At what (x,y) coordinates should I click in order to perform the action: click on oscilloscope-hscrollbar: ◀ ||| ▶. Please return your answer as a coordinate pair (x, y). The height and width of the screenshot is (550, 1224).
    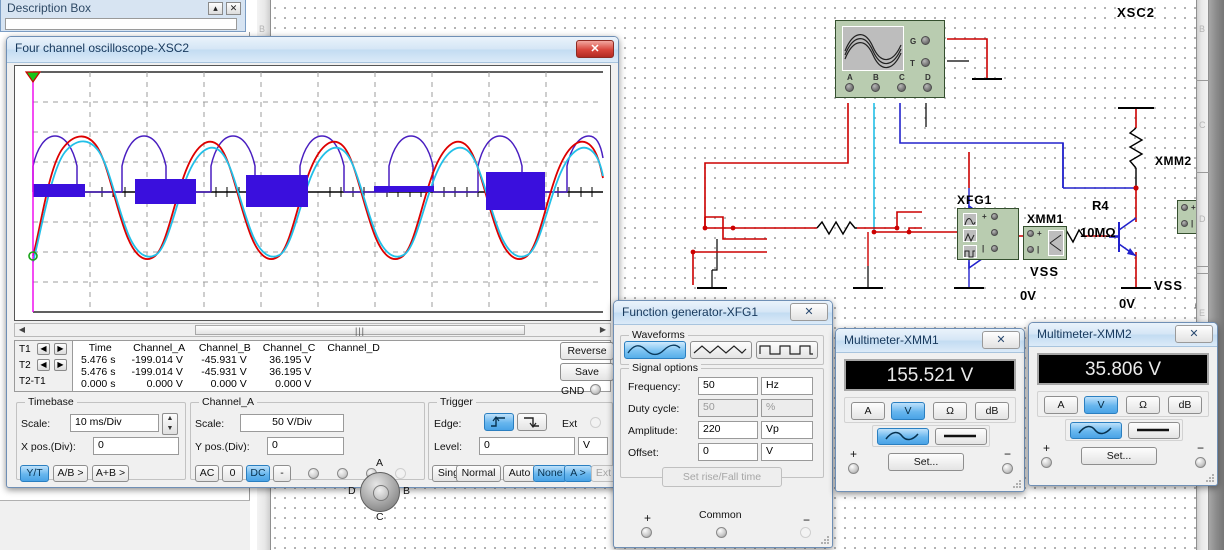
    Looking at the image, I should click on (312, 330).